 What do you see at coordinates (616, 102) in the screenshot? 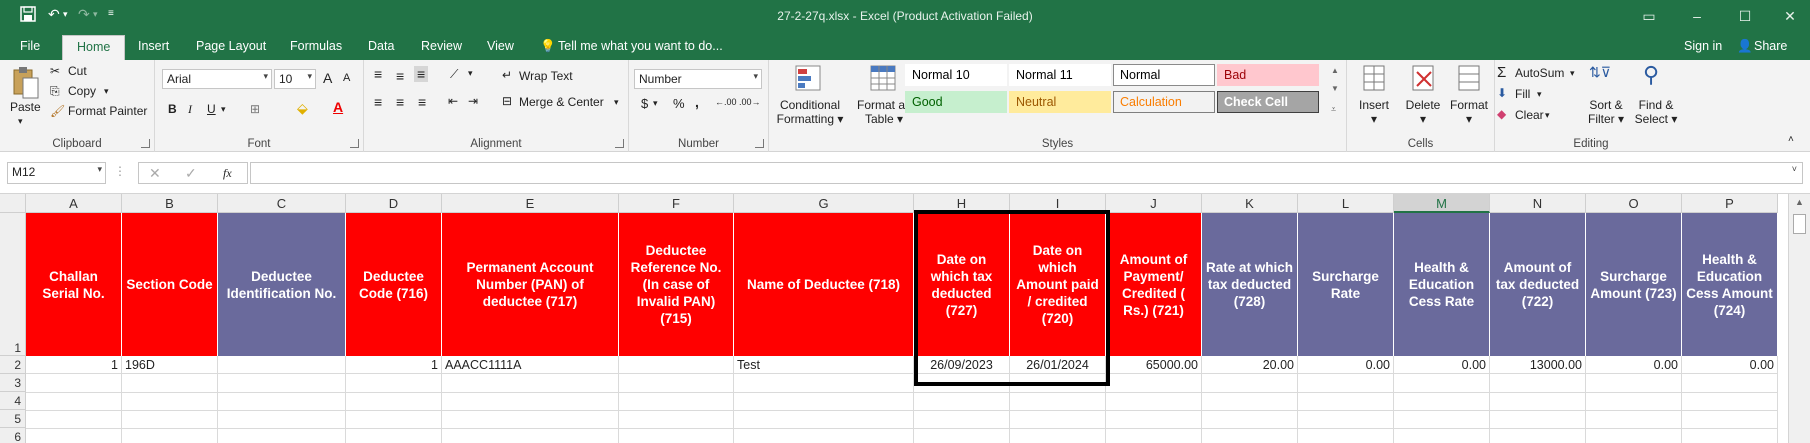
I see `merge-dropdown-icon: ▾` at bounding box center [616, 102].